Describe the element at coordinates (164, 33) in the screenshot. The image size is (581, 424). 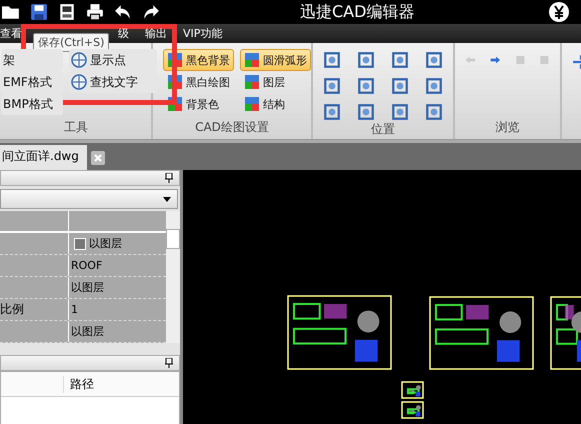
I see `menu-item: 输出` at that location.